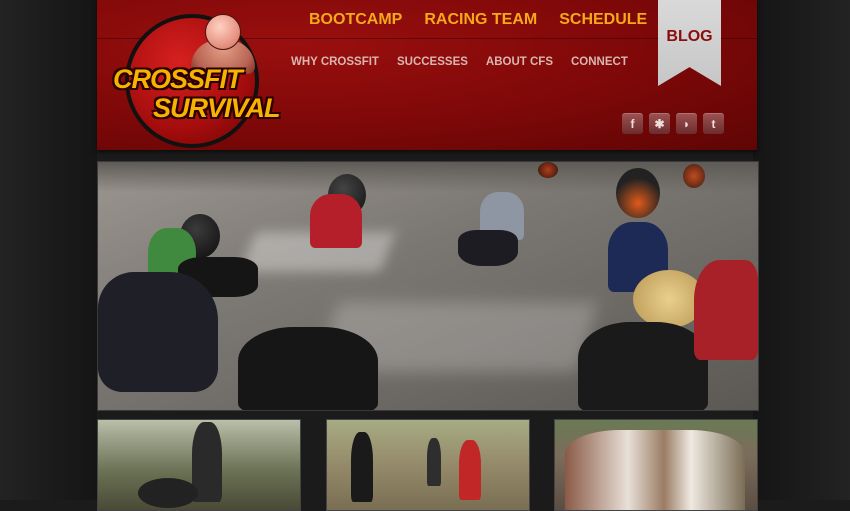 This screenshot has width=850, height=511. Describe the element at coordinates (659, 123) in the screenshot. I see `yelp-icon: ✱` at that location.